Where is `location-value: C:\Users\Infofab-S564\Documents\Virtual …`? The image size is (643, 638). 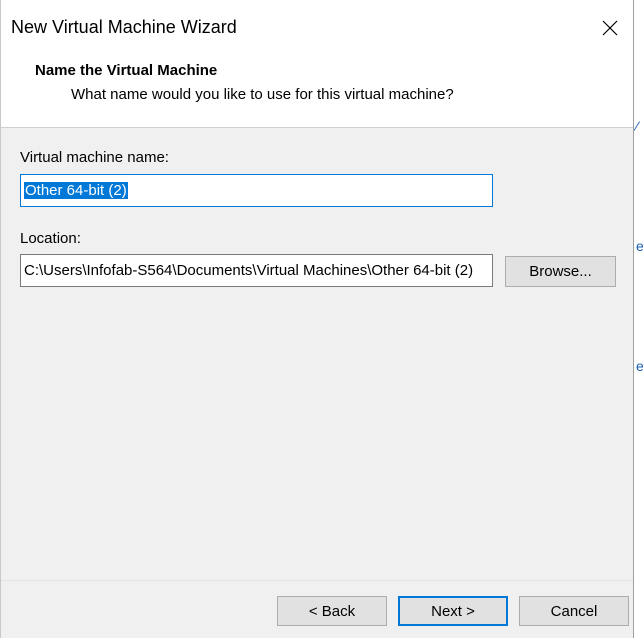
location-value: C:\Users\Infofab-S564\Documents\Virtual … is located at coordinates (249, 270).